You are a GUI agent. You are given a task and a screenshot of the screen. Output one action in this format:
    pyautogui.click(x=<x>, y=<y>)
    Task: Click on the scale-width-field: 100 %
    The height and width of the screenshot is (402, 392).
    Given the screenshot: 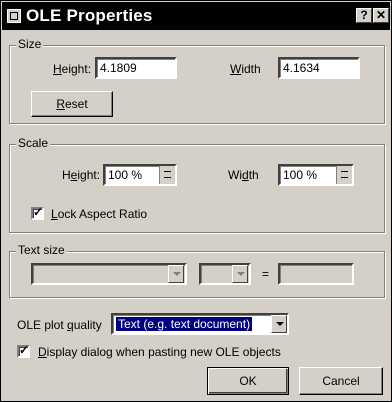 What is the action you would take?
    pyautogui.click(x=316, y=175)
    